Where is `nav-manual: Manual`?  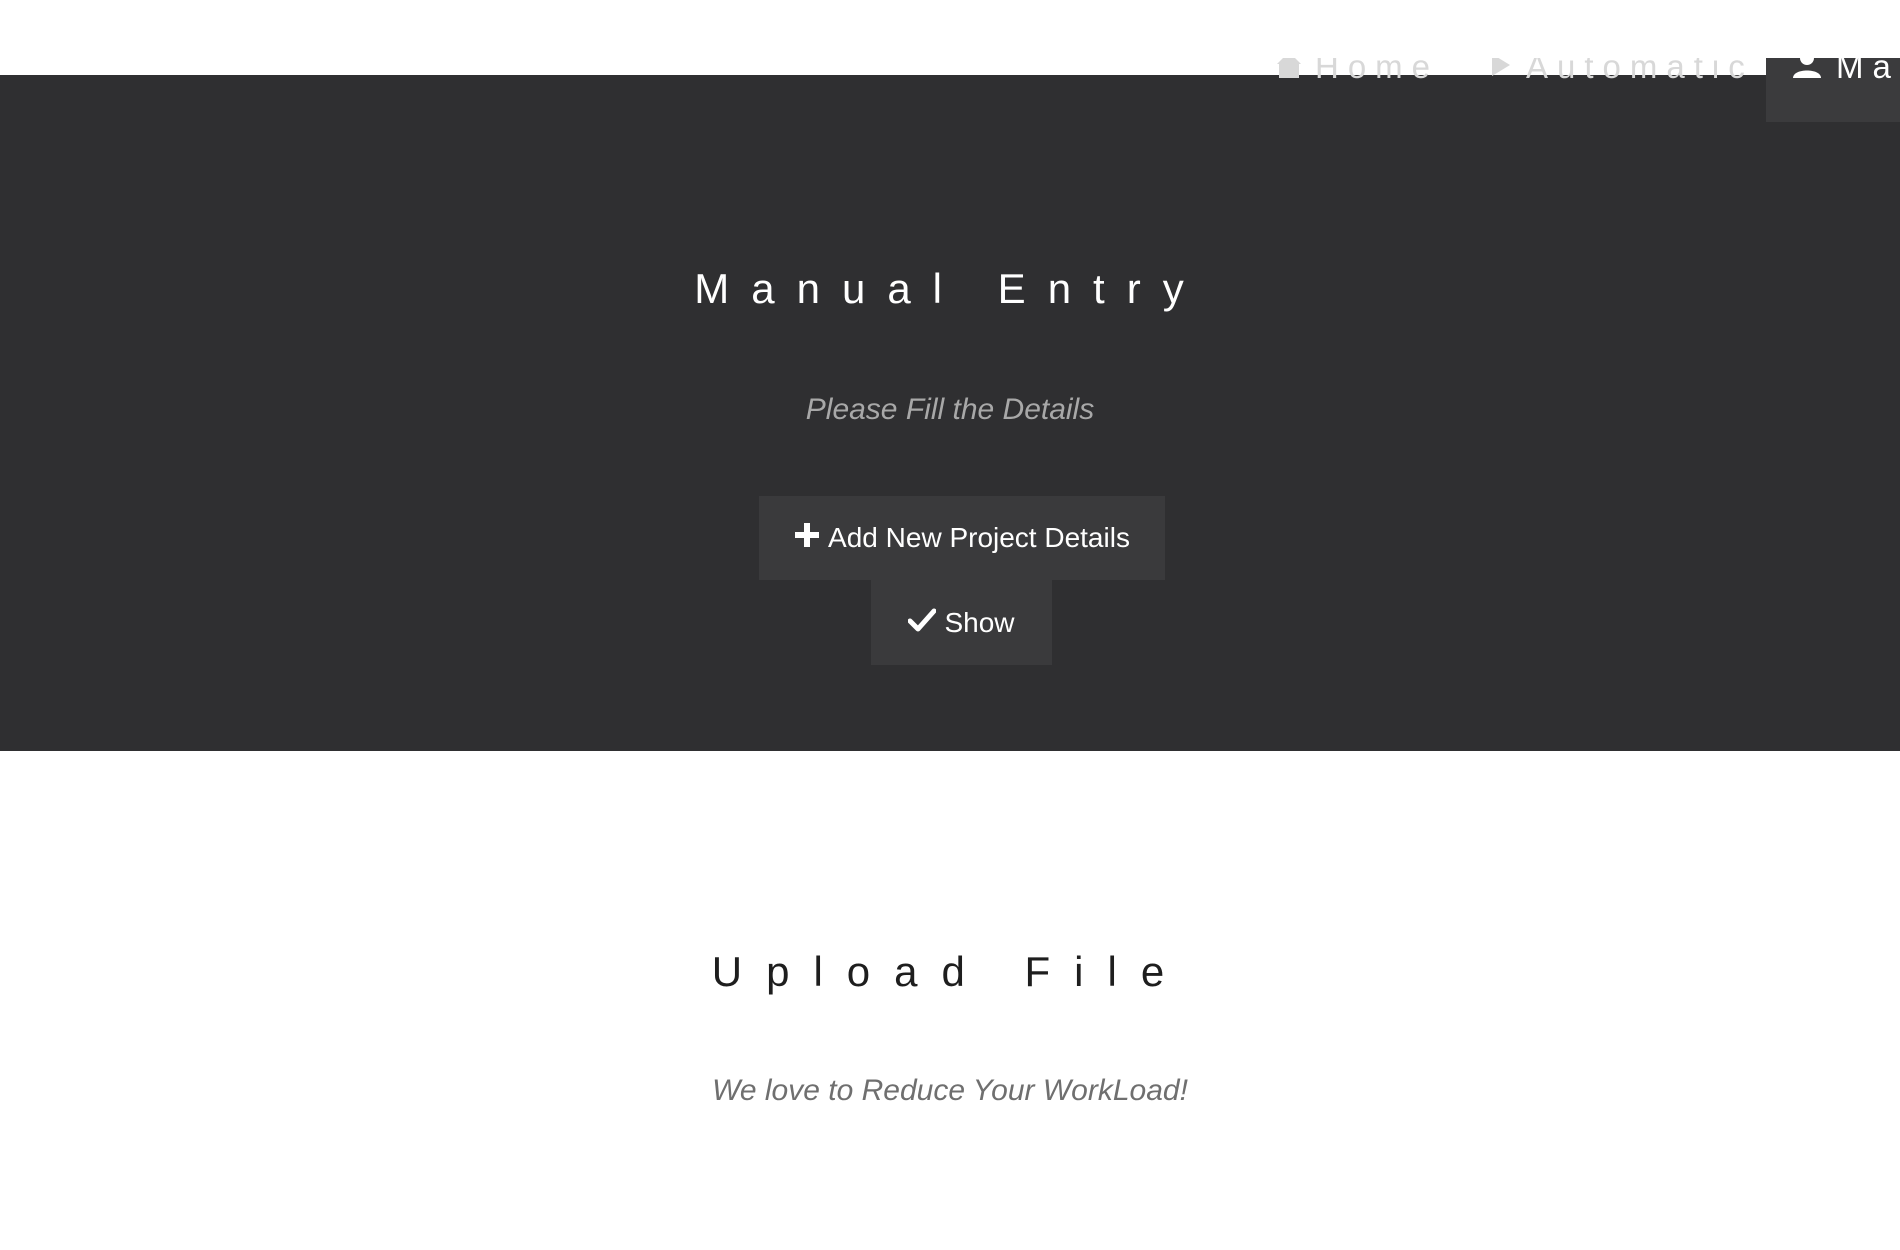
nav-manual: Manual is located at coordinates (1833, 90).